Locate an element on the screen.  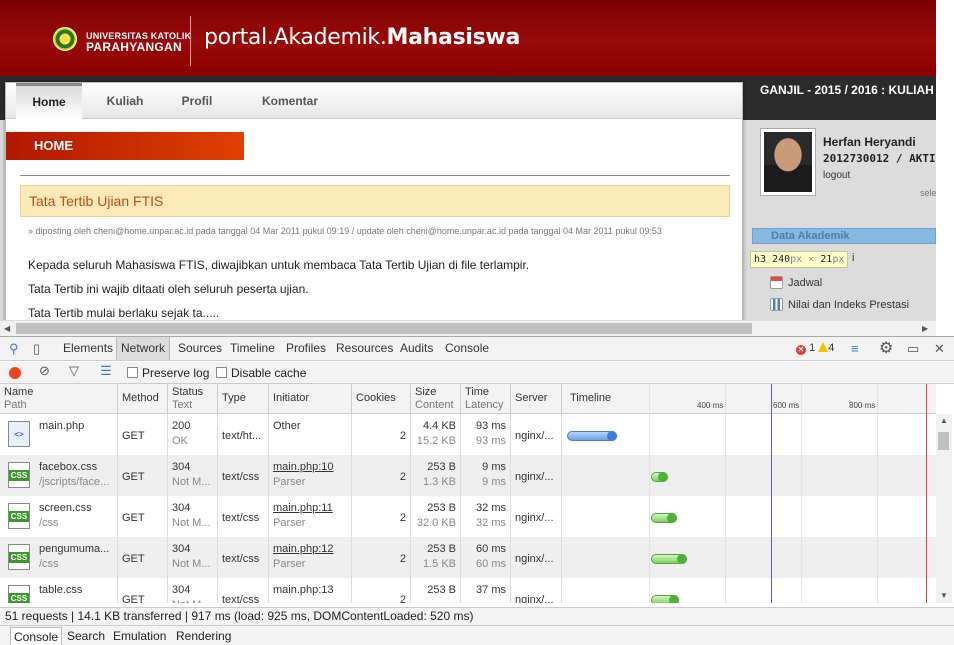
column-timeline: Timeline is located at coordinates (749, 399).